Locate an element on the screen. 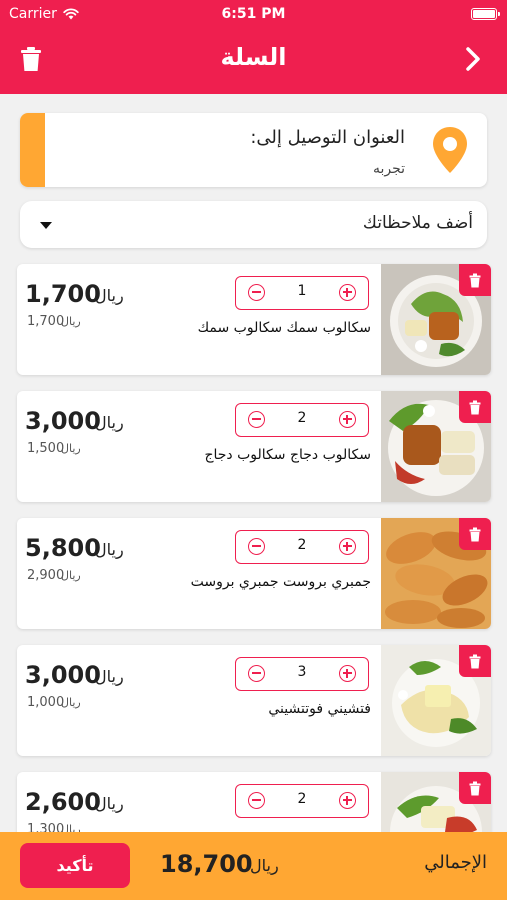 This screenshot has height=900, width=507. total-label: الإجمالي is located at coordinates (455, 862).